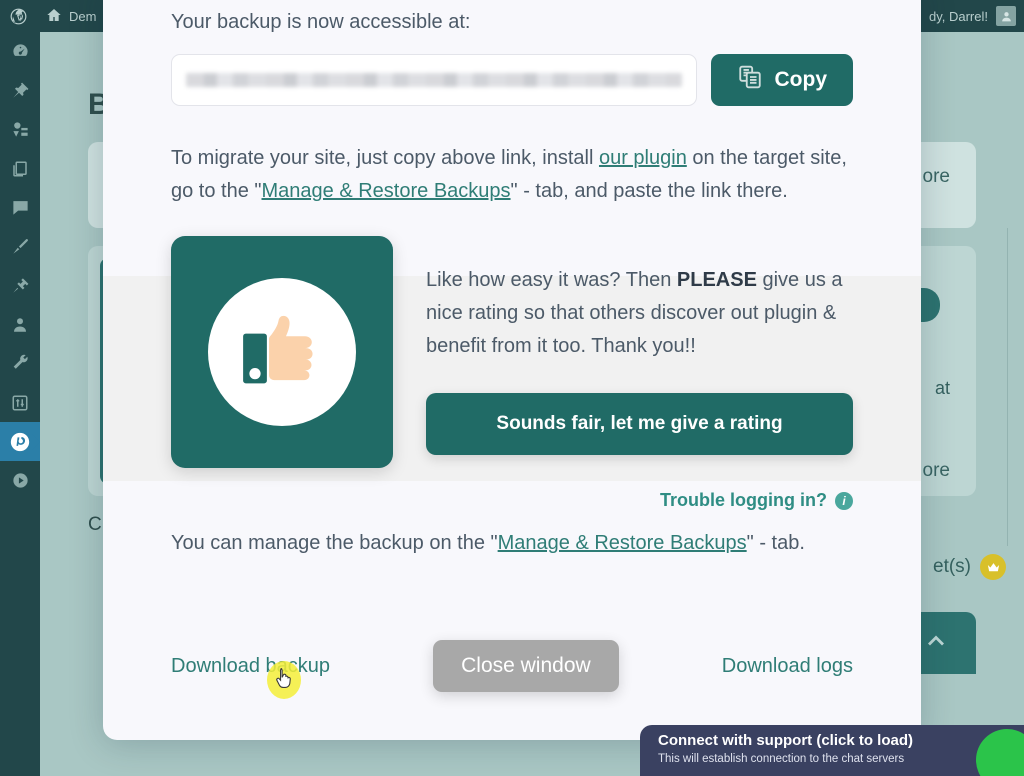 The height and width of the screenshot is (776, 1024). Describe the element at coordinates (716, 280) in the screenshot. I see `rating-text-bold: PLEASE` at that location.